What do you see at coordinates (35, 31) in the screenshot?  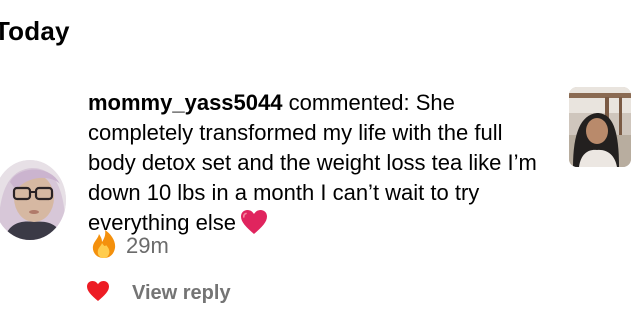 I see `section-heading-today: Today` at bounding box center [35, 31].